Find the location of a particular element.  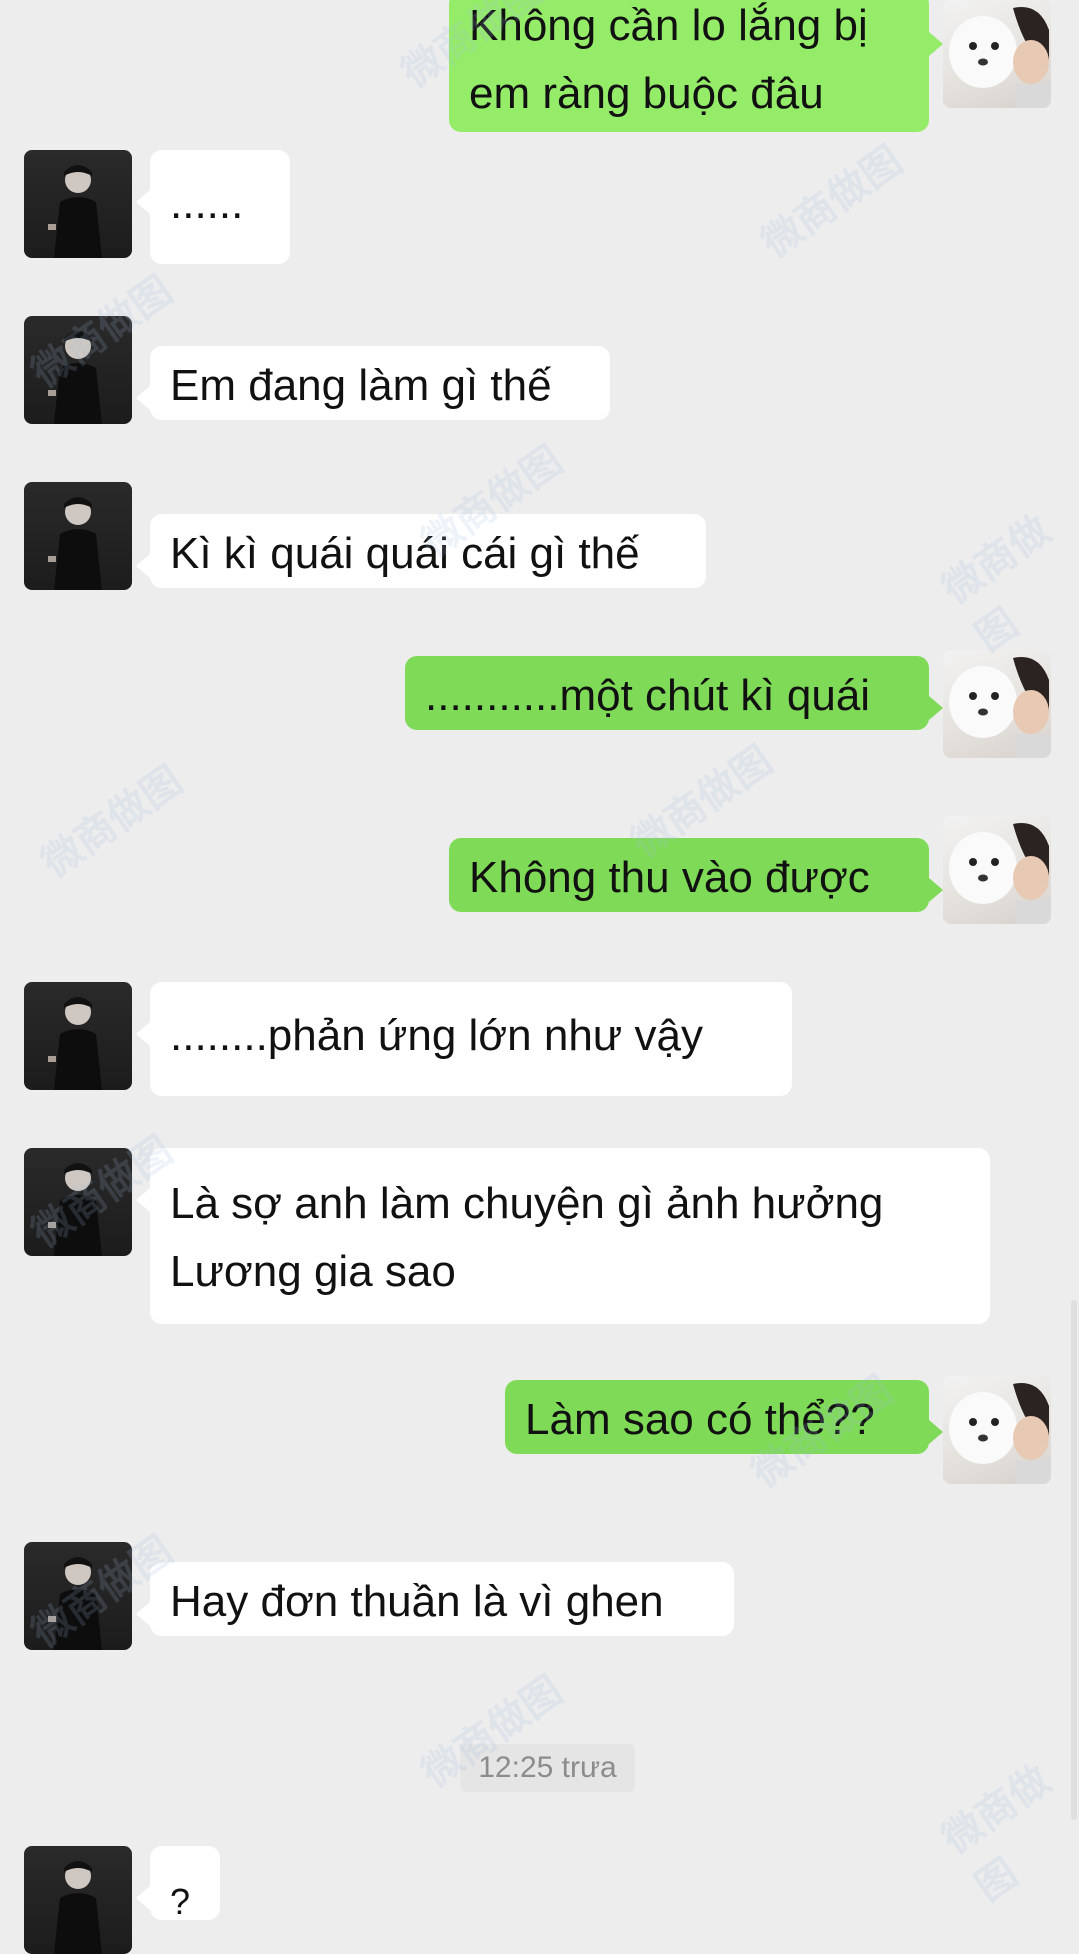

message-row: ? is located at coordinates (539, 1900).